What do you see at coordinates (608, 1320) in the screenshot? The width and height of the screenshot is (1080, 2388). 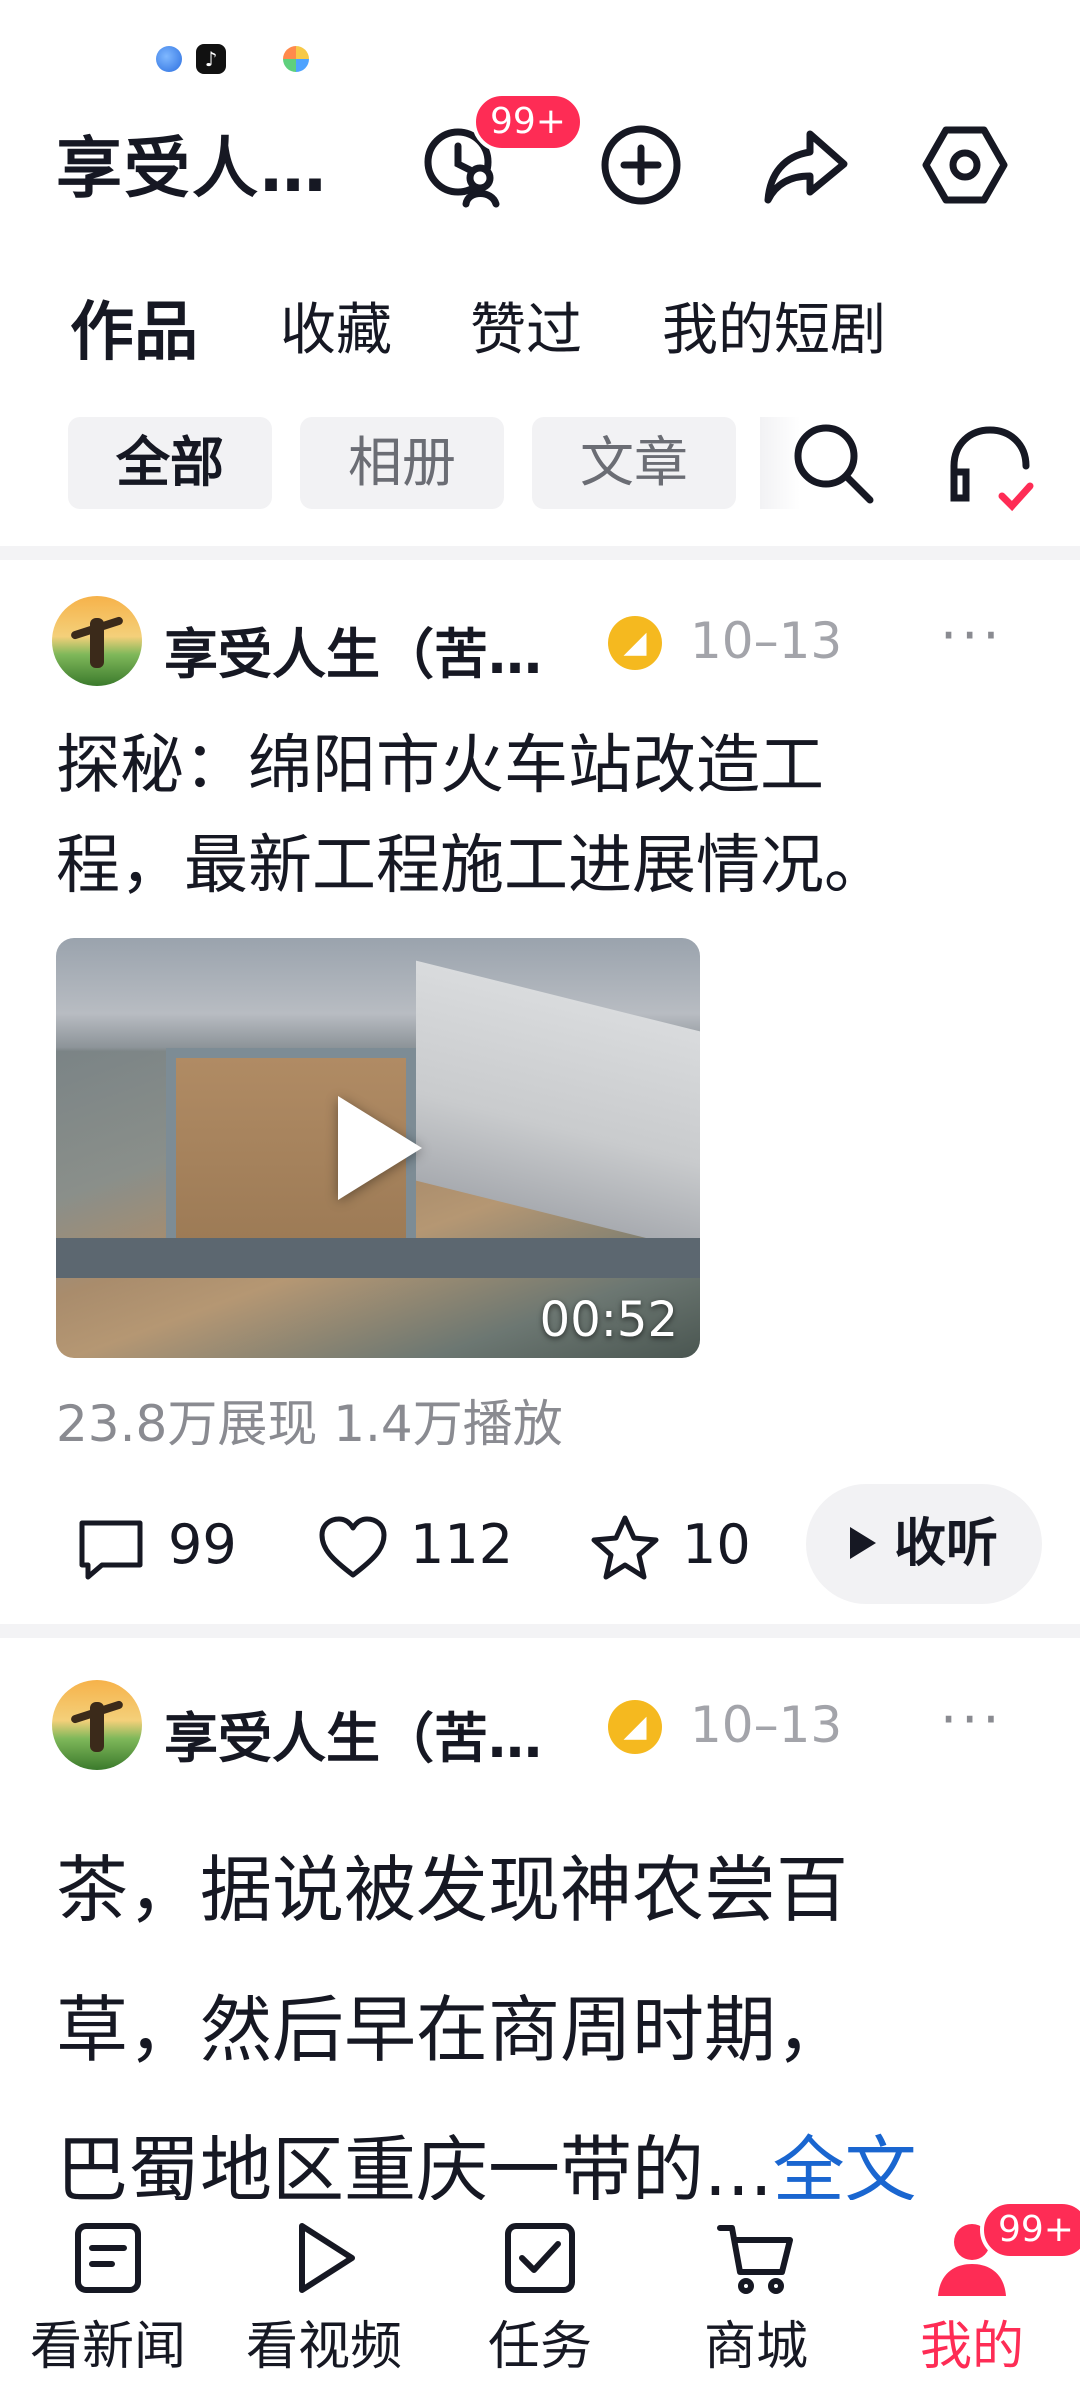 I see `video-duration: 00:52` at bounding box center [608, 1320].